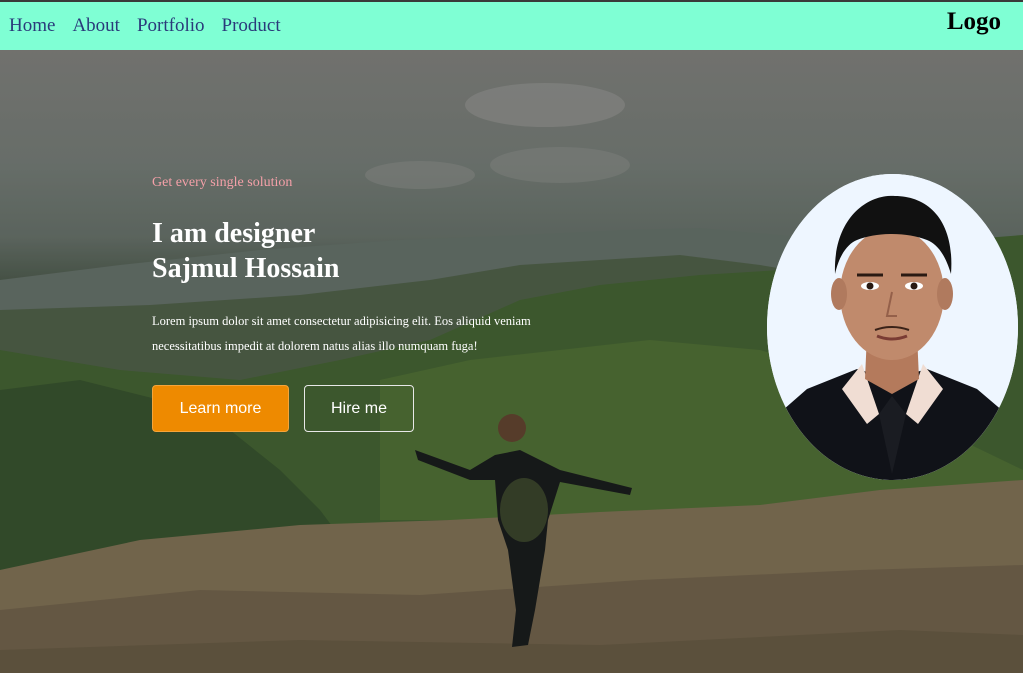  I want to click on top-navbar: Home About Portfolio Product Logo, so click(511, 25).